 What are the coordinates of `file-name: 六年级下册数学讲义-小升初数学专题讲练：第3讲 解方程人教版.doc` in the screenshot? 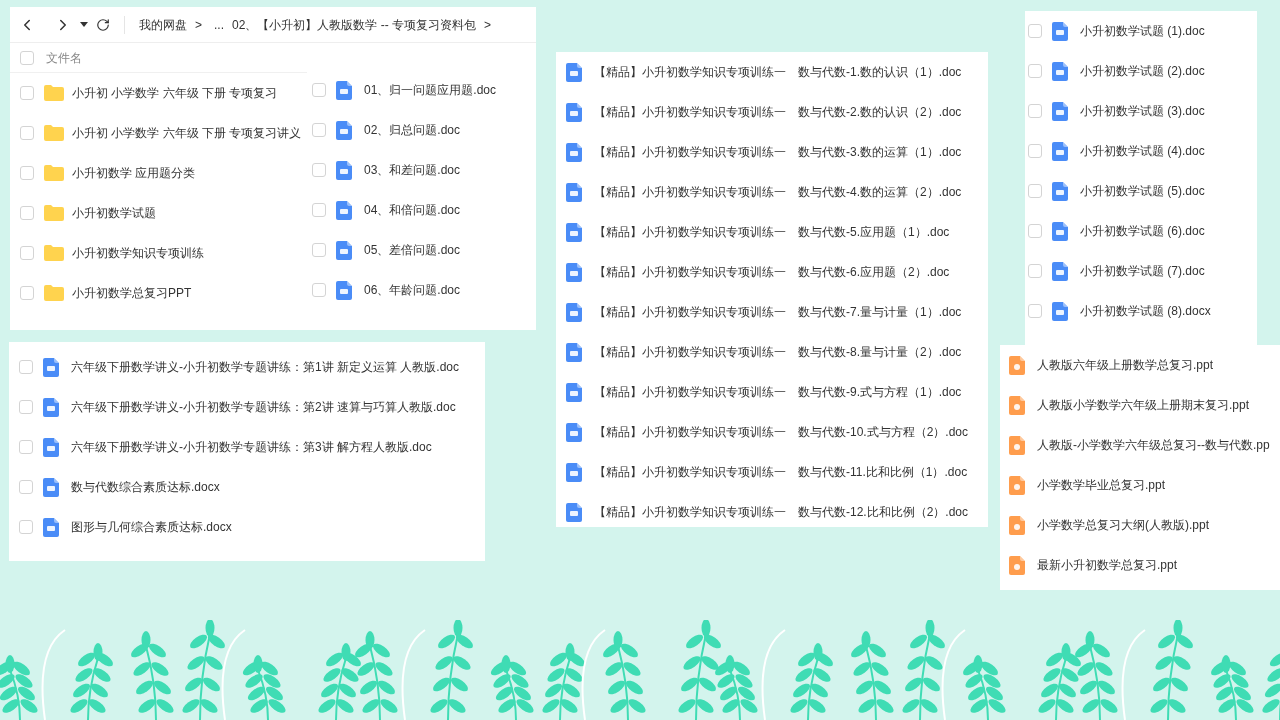 It's located at (251, 447).